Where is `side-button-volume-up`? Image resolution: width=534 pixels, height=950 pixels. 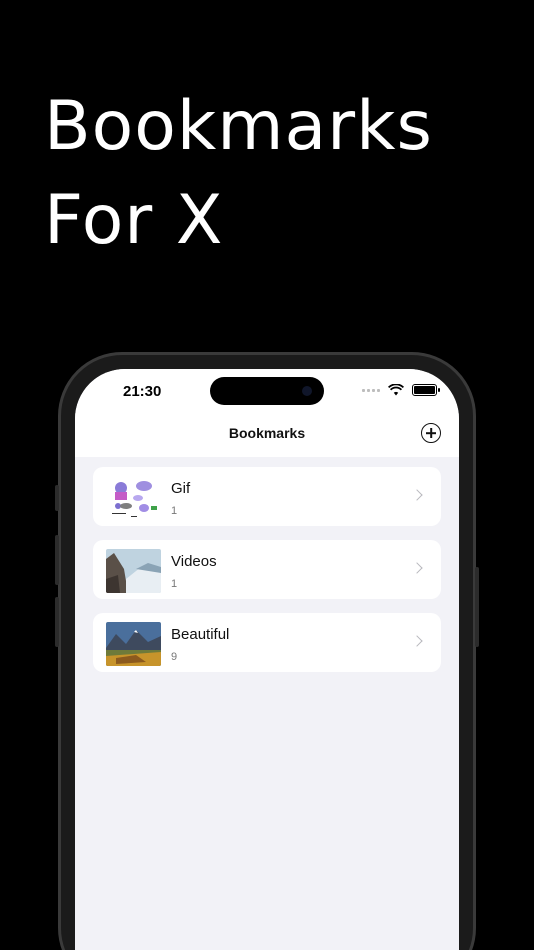 side-button-volume-up is located at coordinates (57, 560).